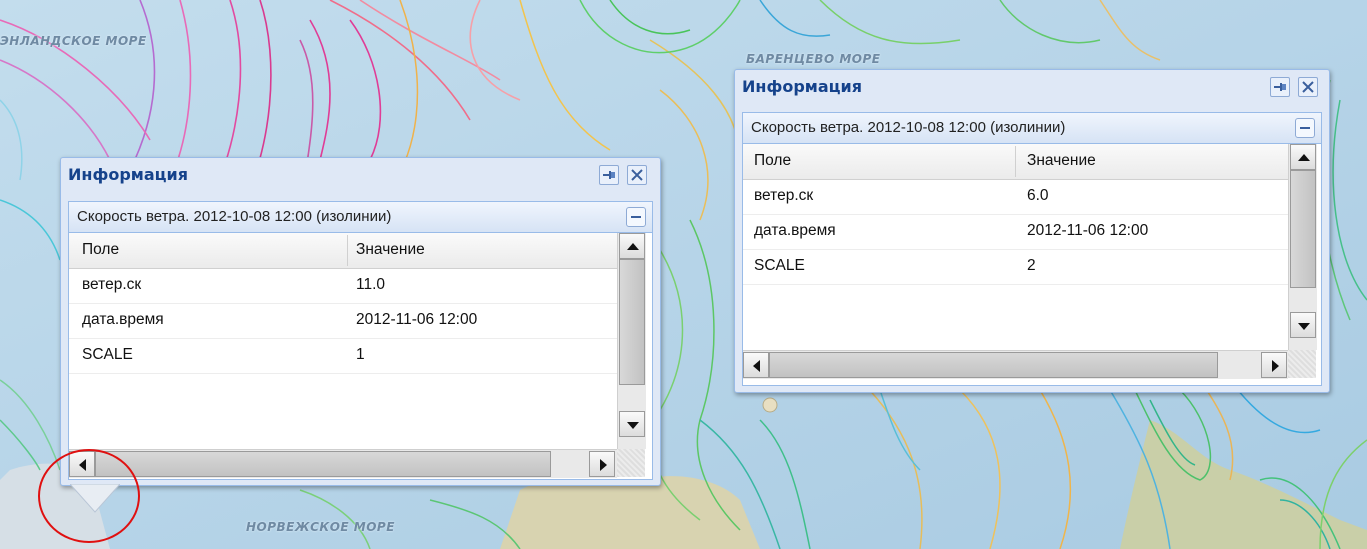  I want to click on value-cell: 6.0, so click(1038, 195).